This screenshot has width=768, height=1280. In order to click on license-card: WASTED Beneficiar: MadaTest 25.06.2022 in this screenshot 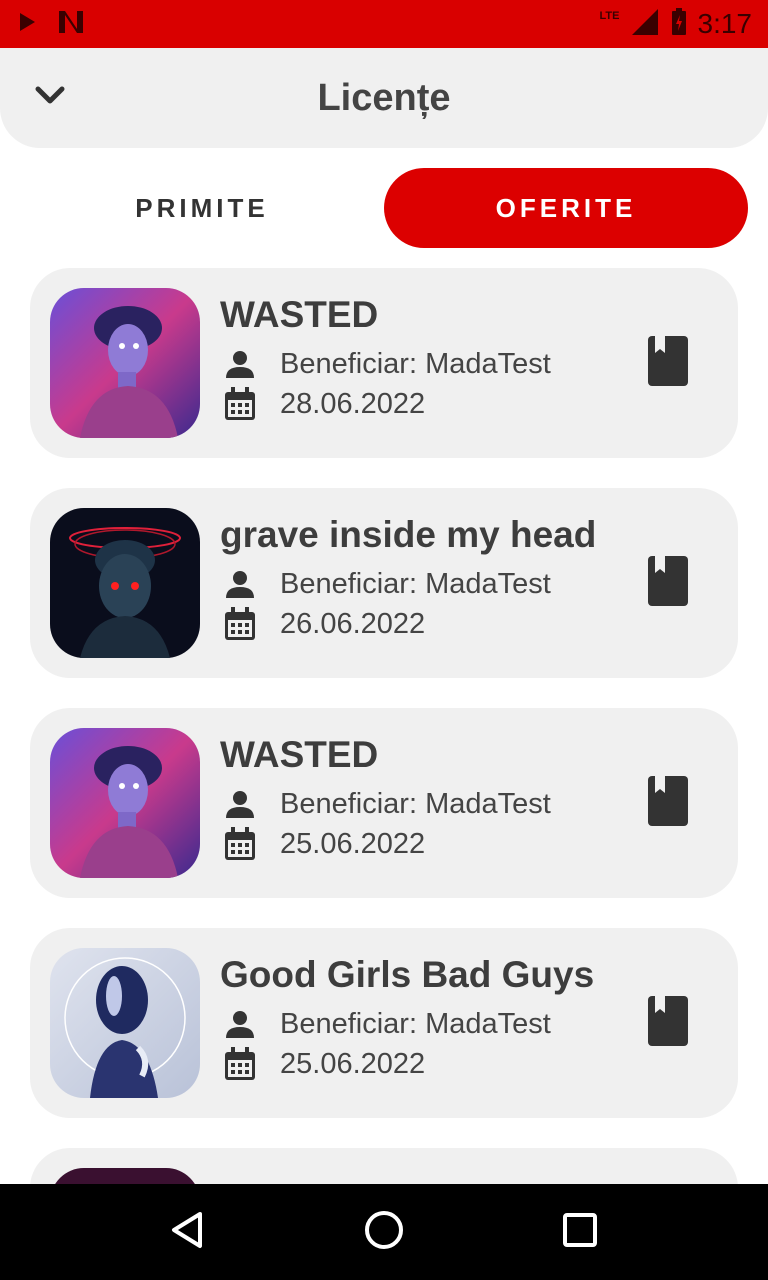, I will do `click(384, 803)`.